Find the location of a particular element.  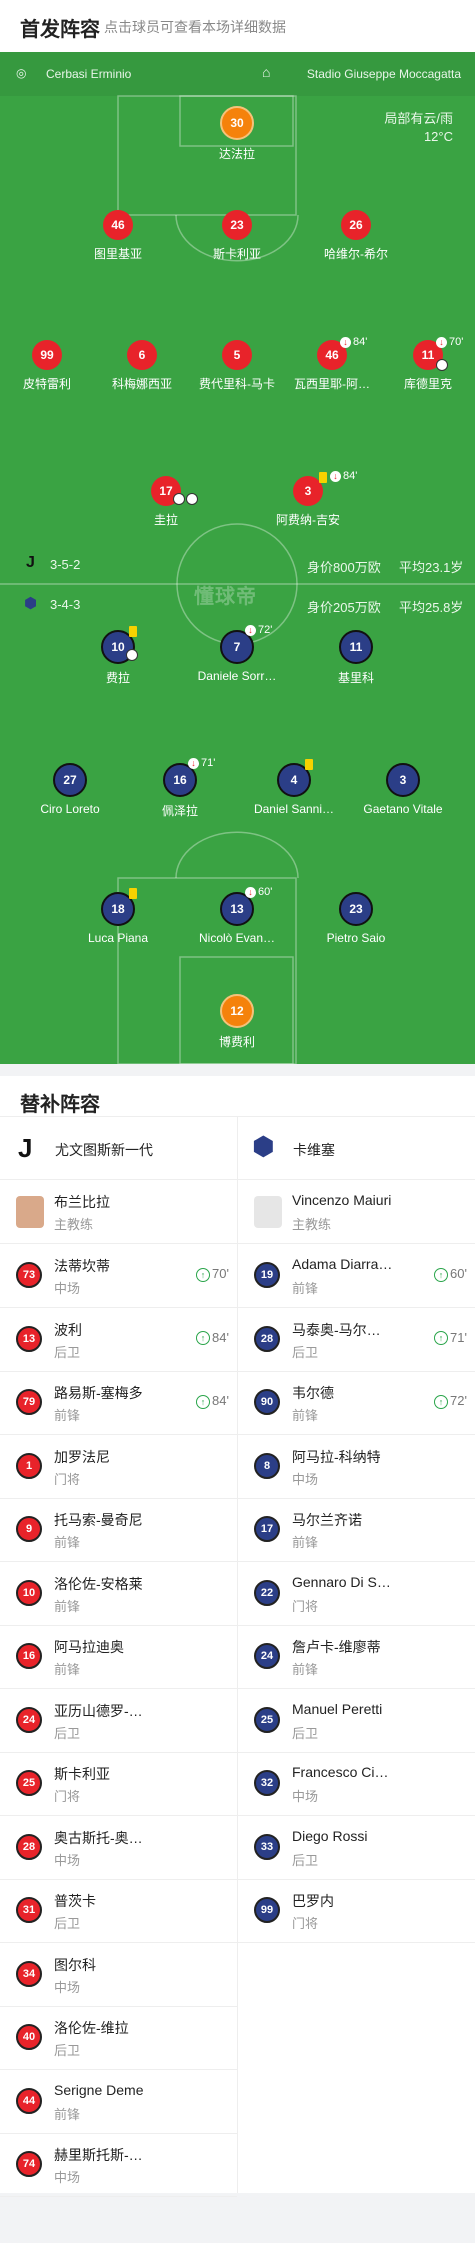

bench-player-row: 32 Francesco Ci… 中场 is located at coordinates (356, 1784).